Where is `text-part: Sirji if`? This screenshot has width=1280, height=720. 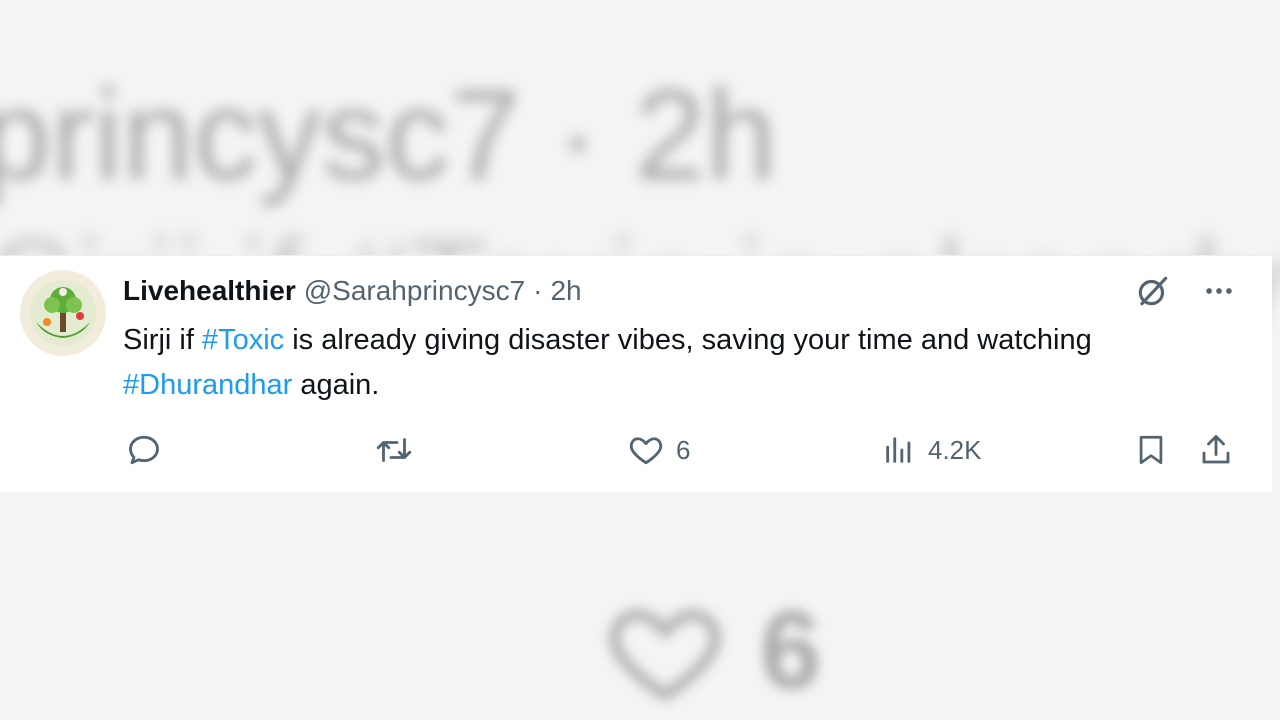 text-part: Sirji if is located at coordinates (162, 340).